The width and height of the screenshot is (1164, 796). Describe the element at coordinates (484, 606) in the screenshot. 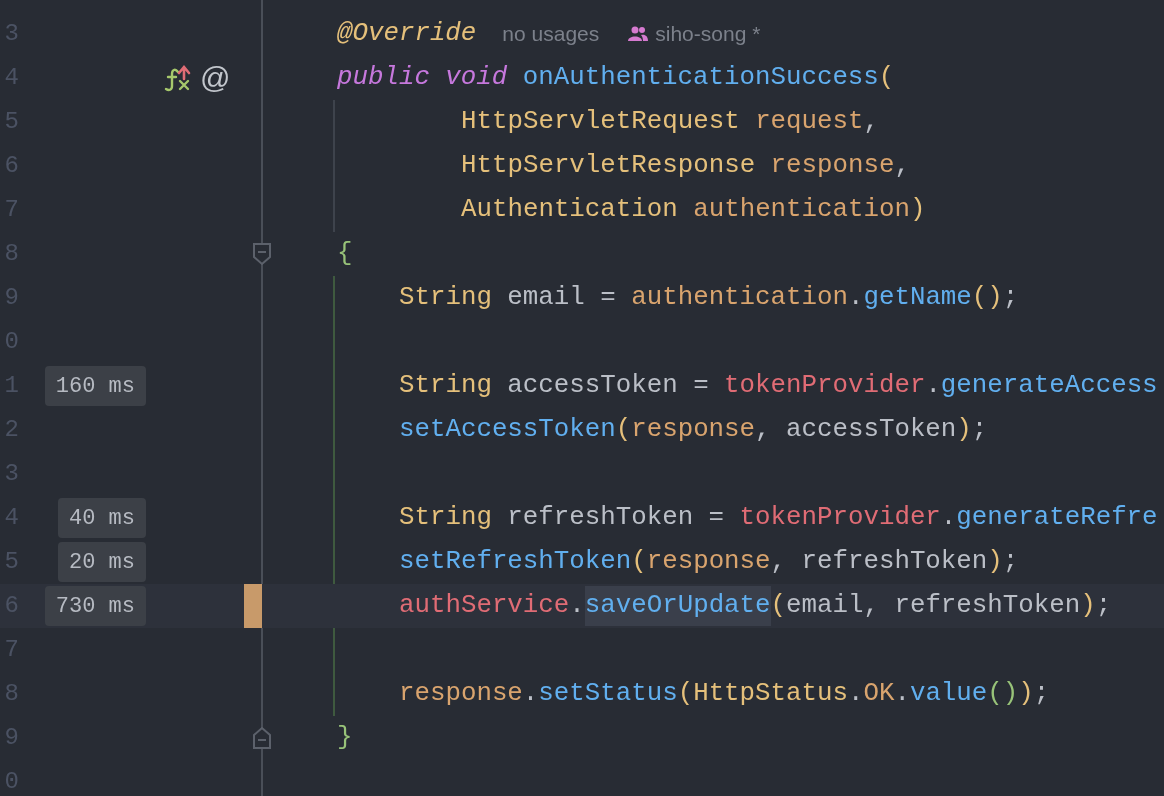

I see `field-name: authService` at that location.